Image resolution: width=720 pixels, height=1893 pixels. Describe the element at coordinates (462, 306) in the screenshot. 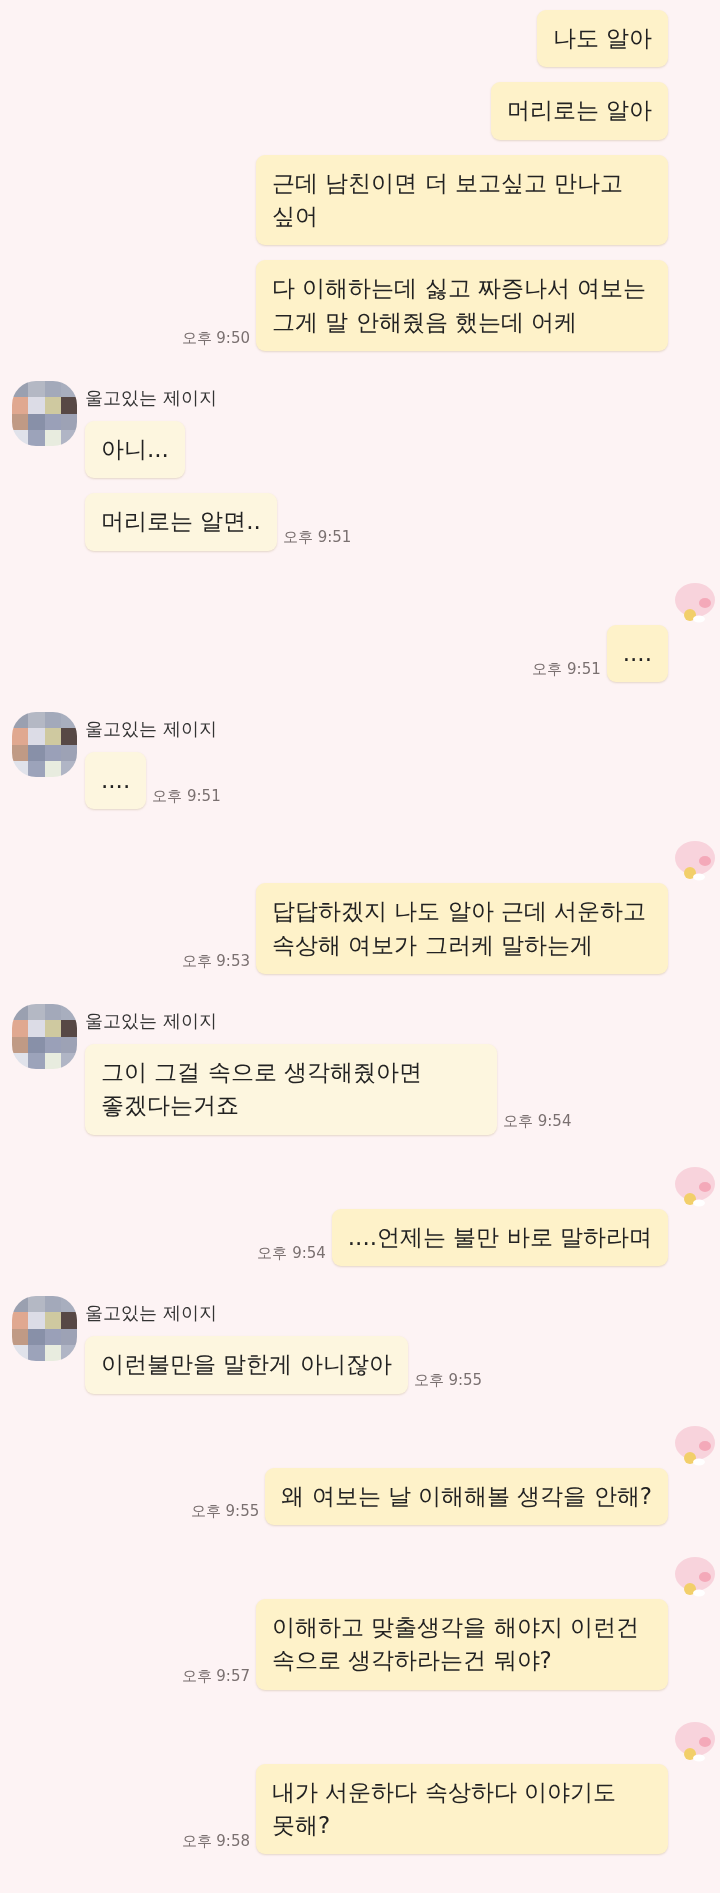

I see `message-bubble: 다 이해하는데 싫고 짜증나서 여보는 그게 말 안해줬음 했는데 어케` at that location.